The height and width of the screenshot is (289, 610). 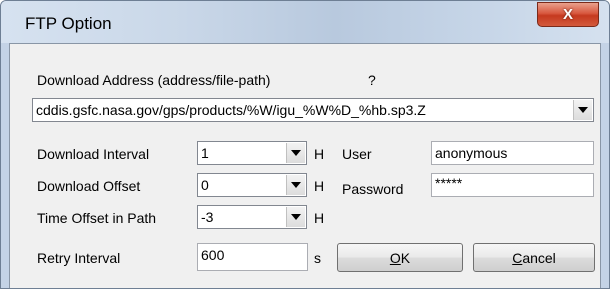 I want to click on download-offset-value: 0, so click(x=205, y=185).